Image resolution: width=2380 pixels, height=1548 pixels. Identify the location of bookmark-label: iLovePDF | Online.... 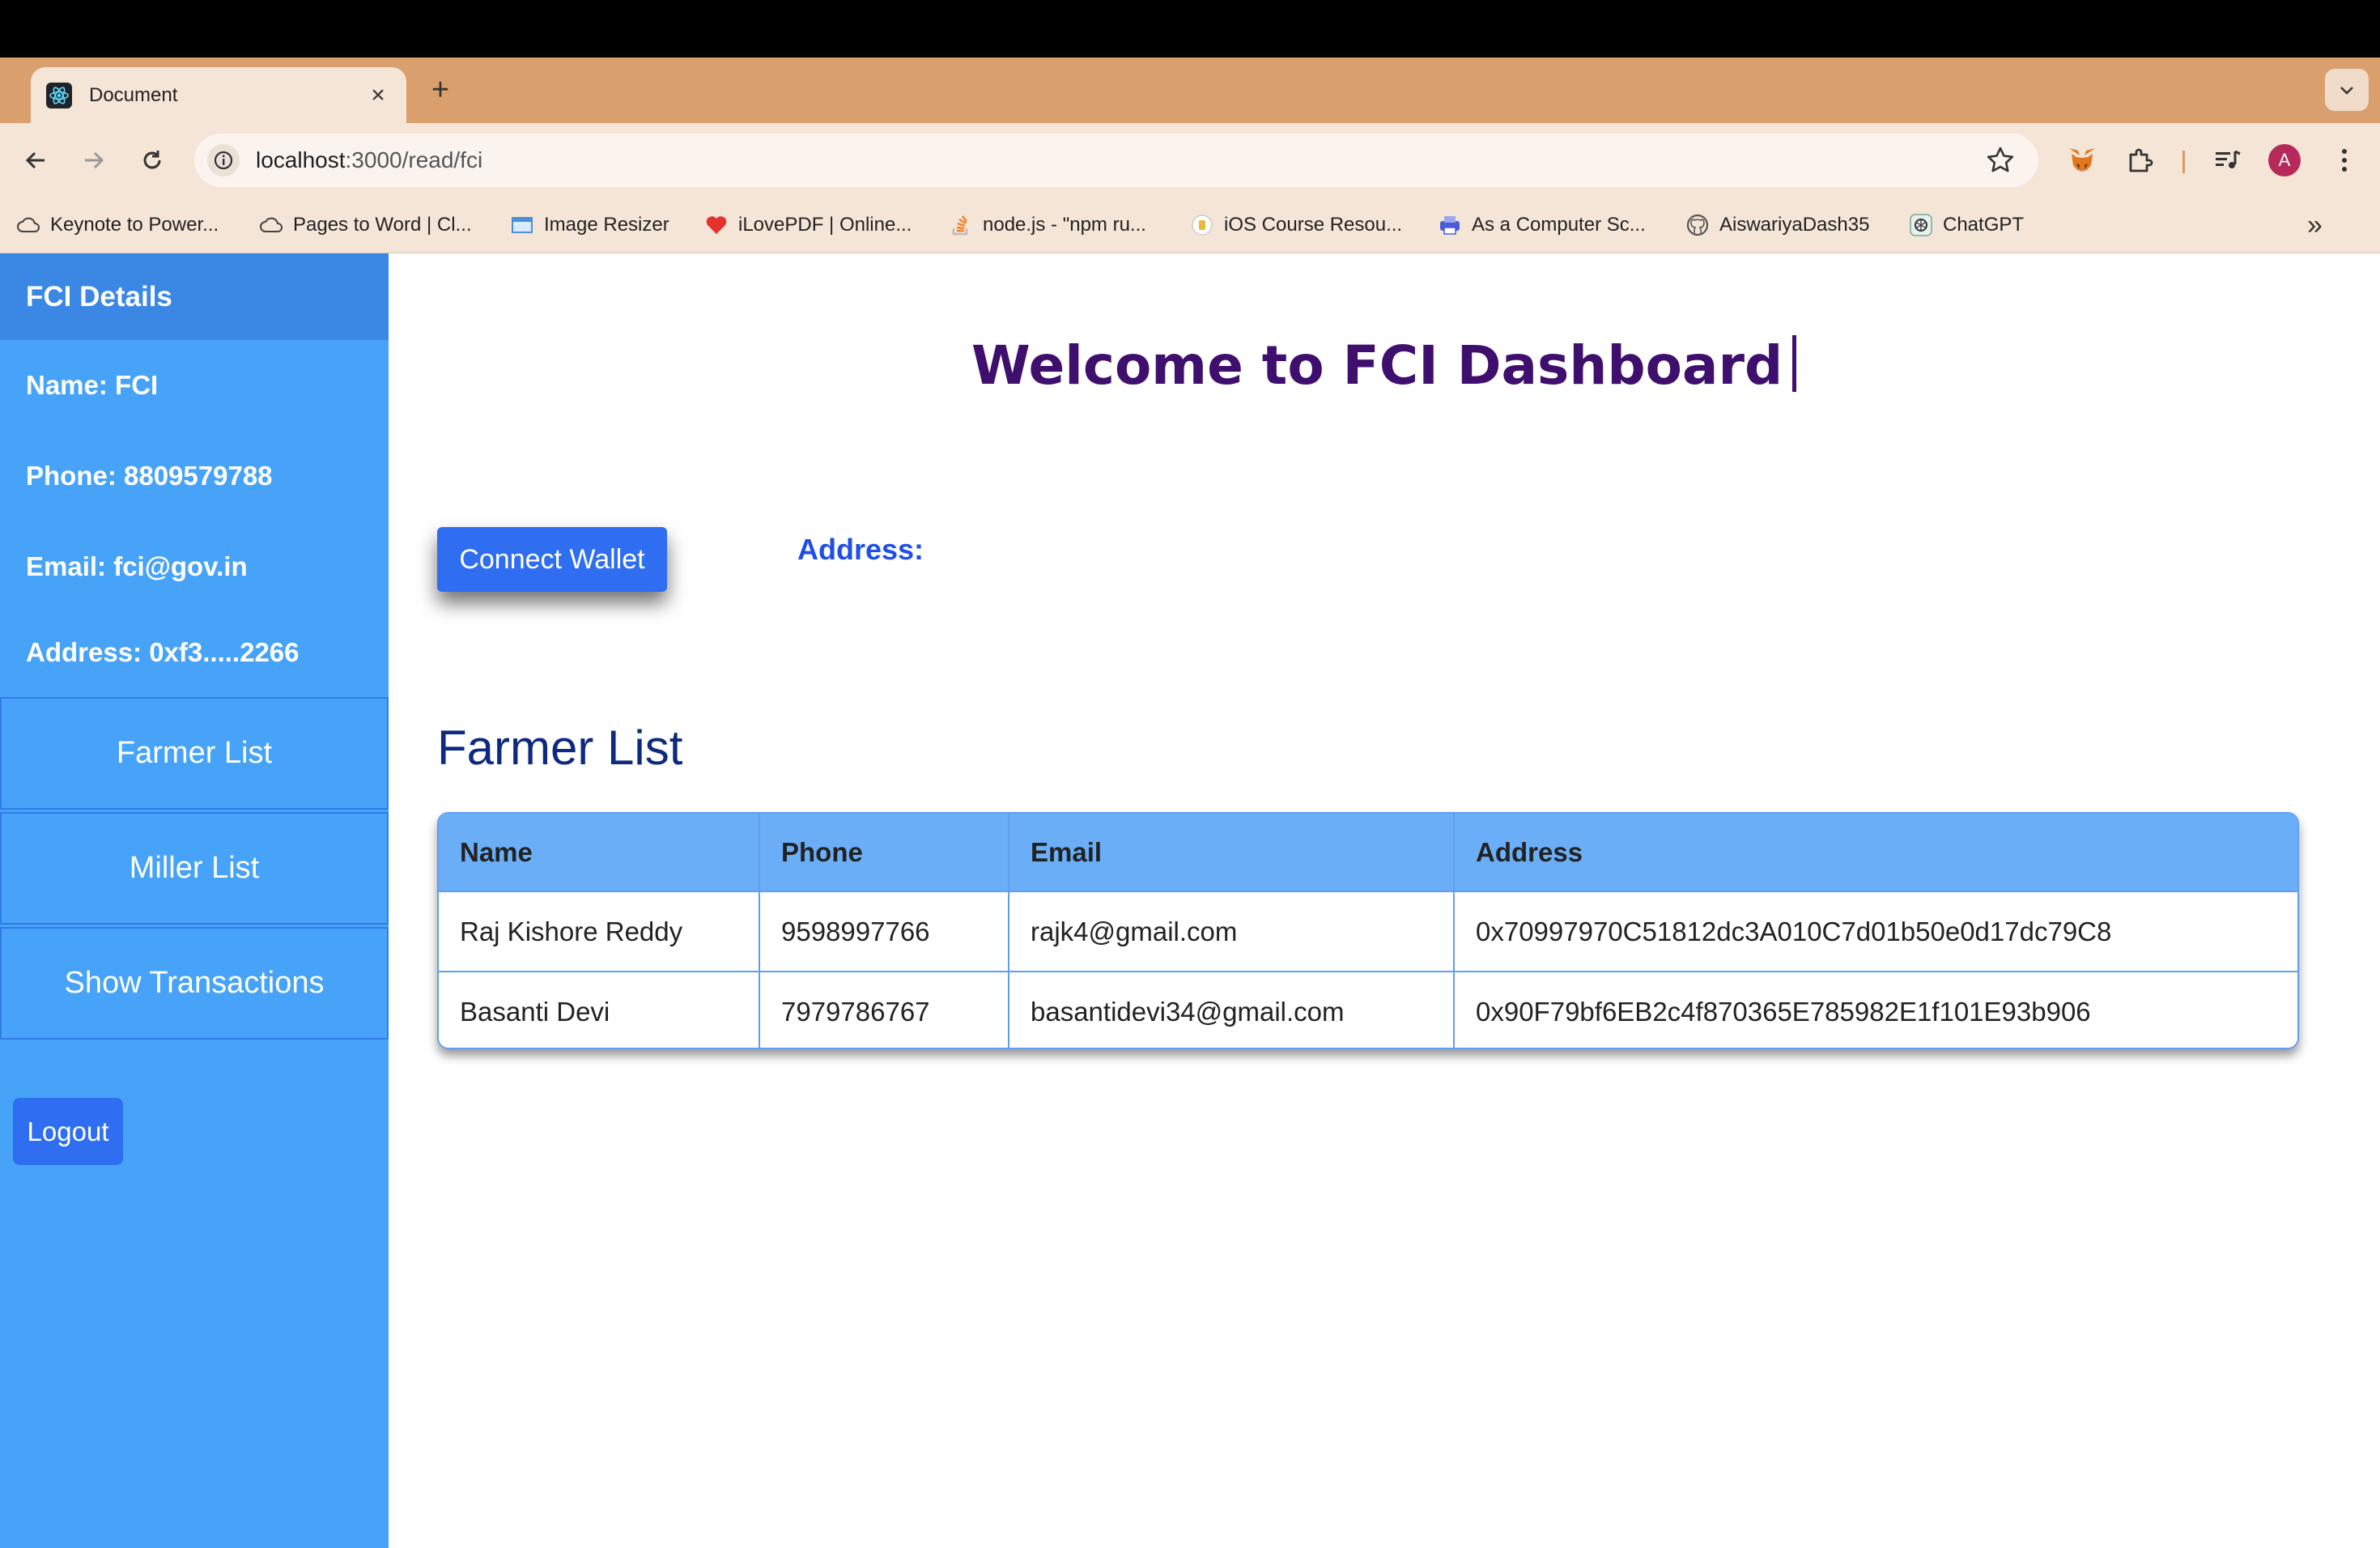
(825, 225).